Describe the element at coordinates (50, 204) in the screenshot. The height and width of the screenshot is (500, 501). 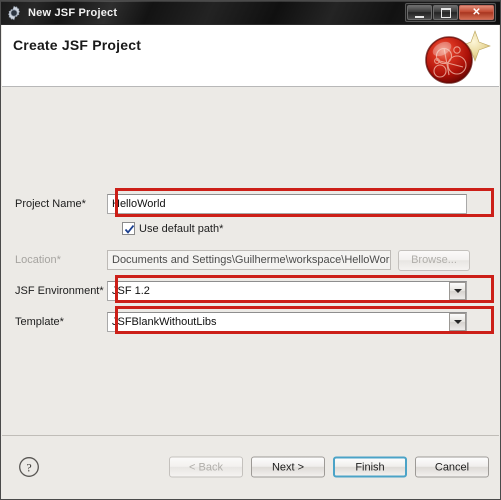
I see `project-name-label: Project Name*` at that location.